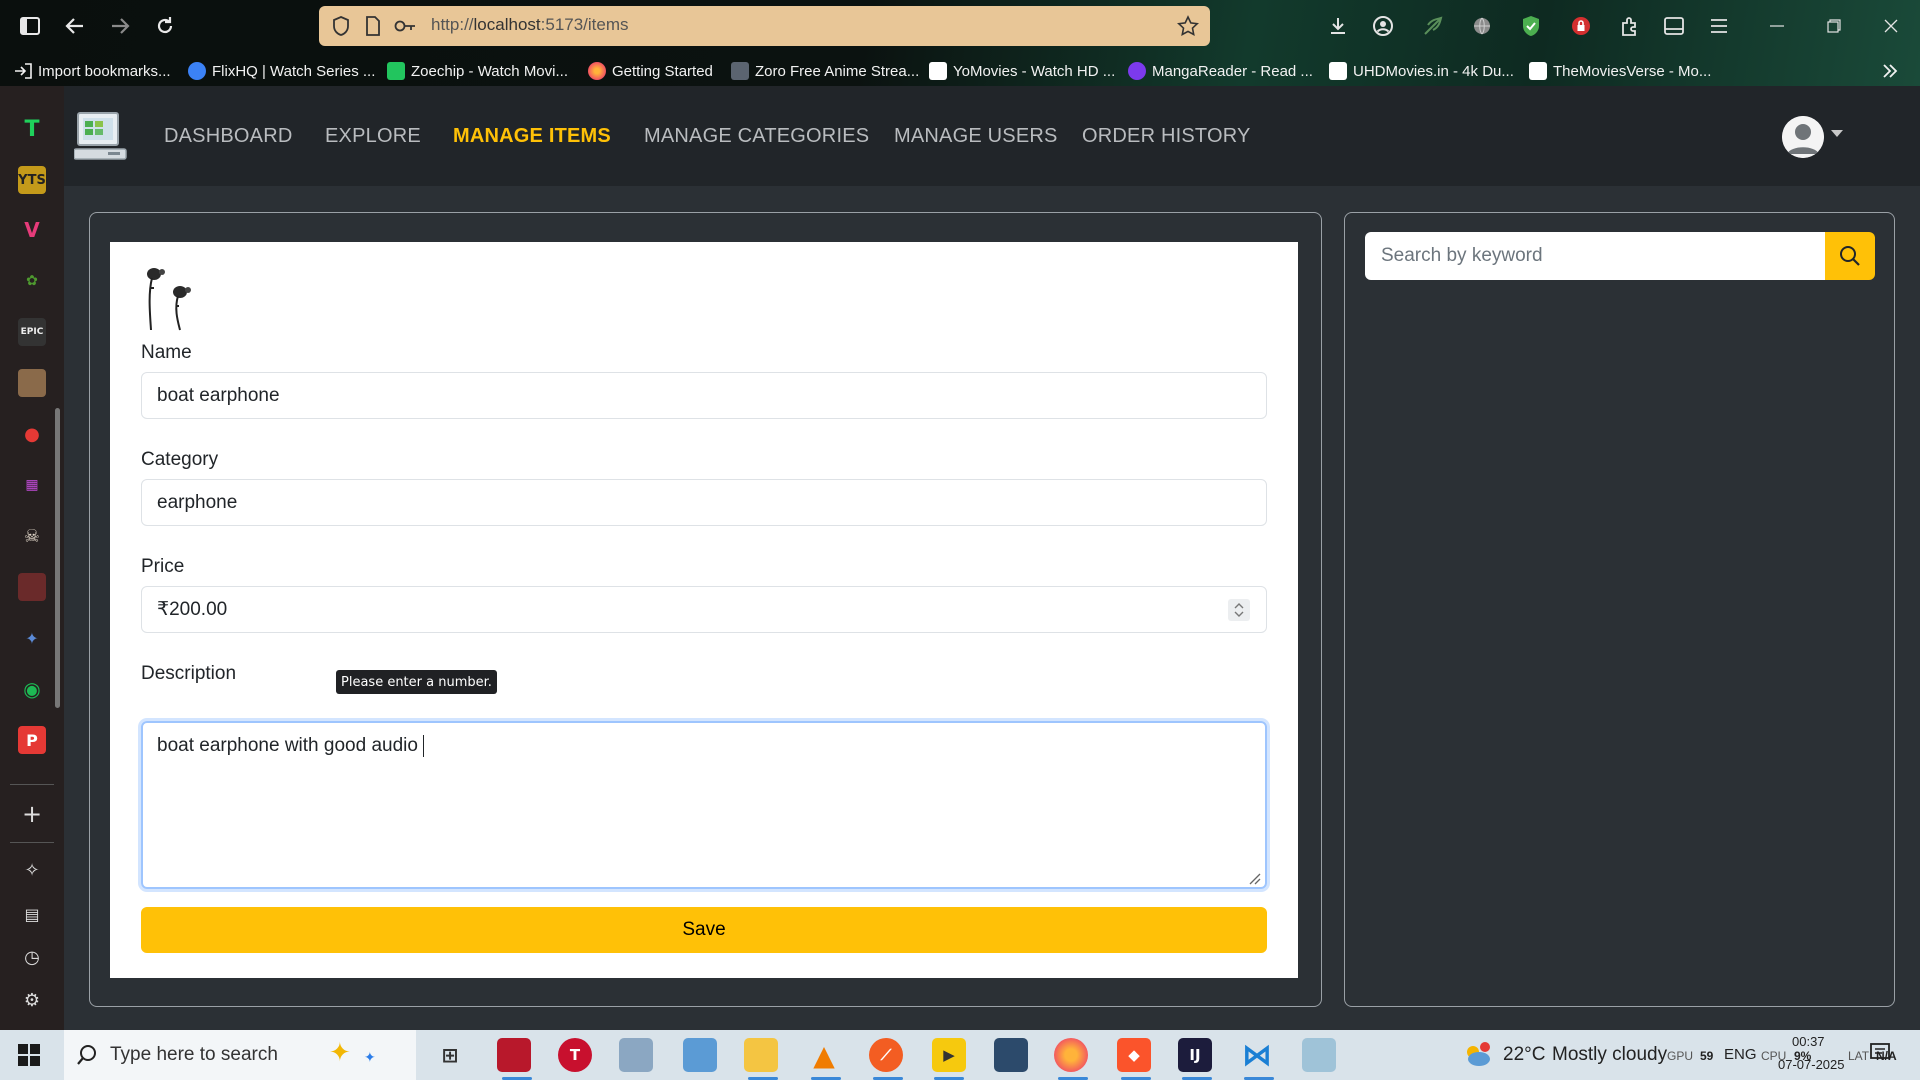  What do you see at coordinates (405, 26) in the screenshot?
I see `key-icon` at bounding box center [405, 26].